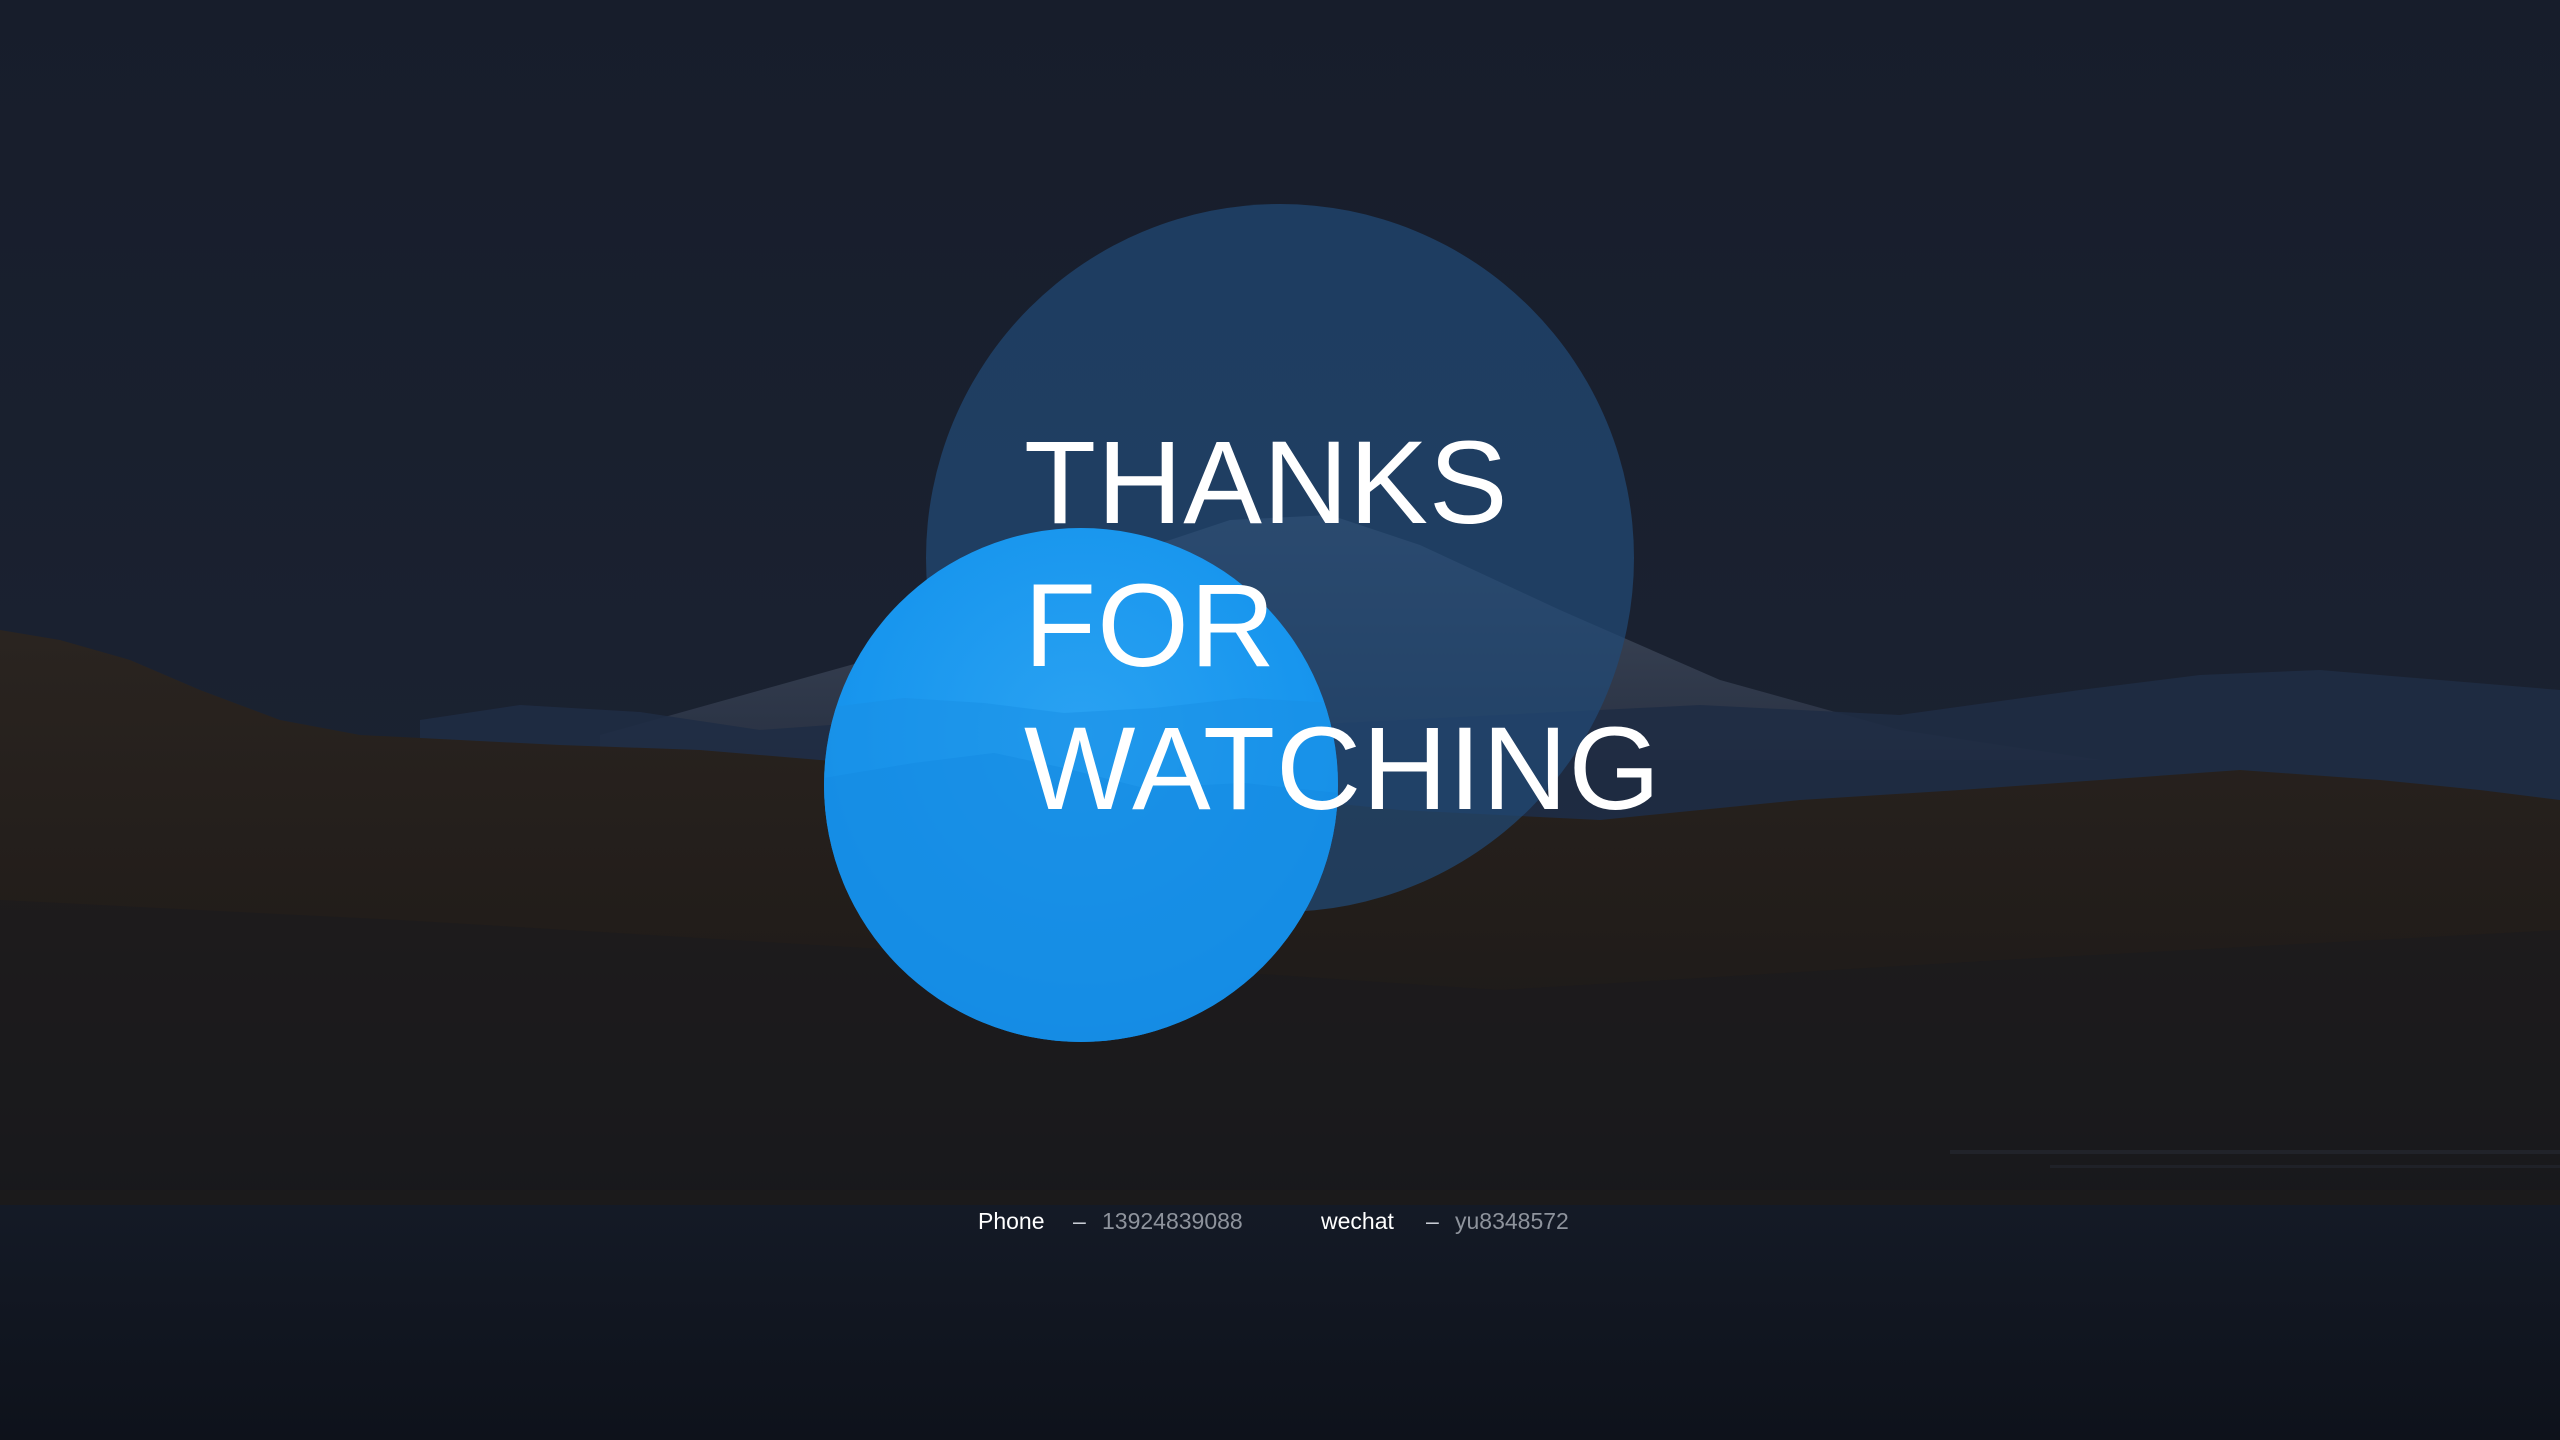 Image resolution: width=2560 pixels, height=1440 pixels. Describe the element at coordinates (1512, 1221) in the screenshot. I see `wechat-id: yu8348572` at that location.